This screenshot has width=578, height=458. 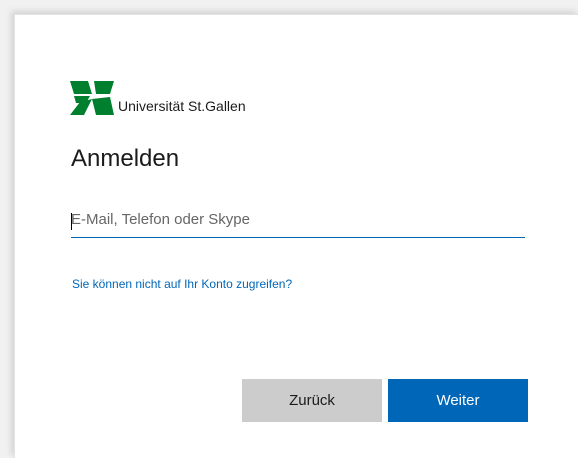 What do you see at coordinates (92, 98) in the screenshot?
I see `hsg-logo-icon` at bounding box center [92, 98].